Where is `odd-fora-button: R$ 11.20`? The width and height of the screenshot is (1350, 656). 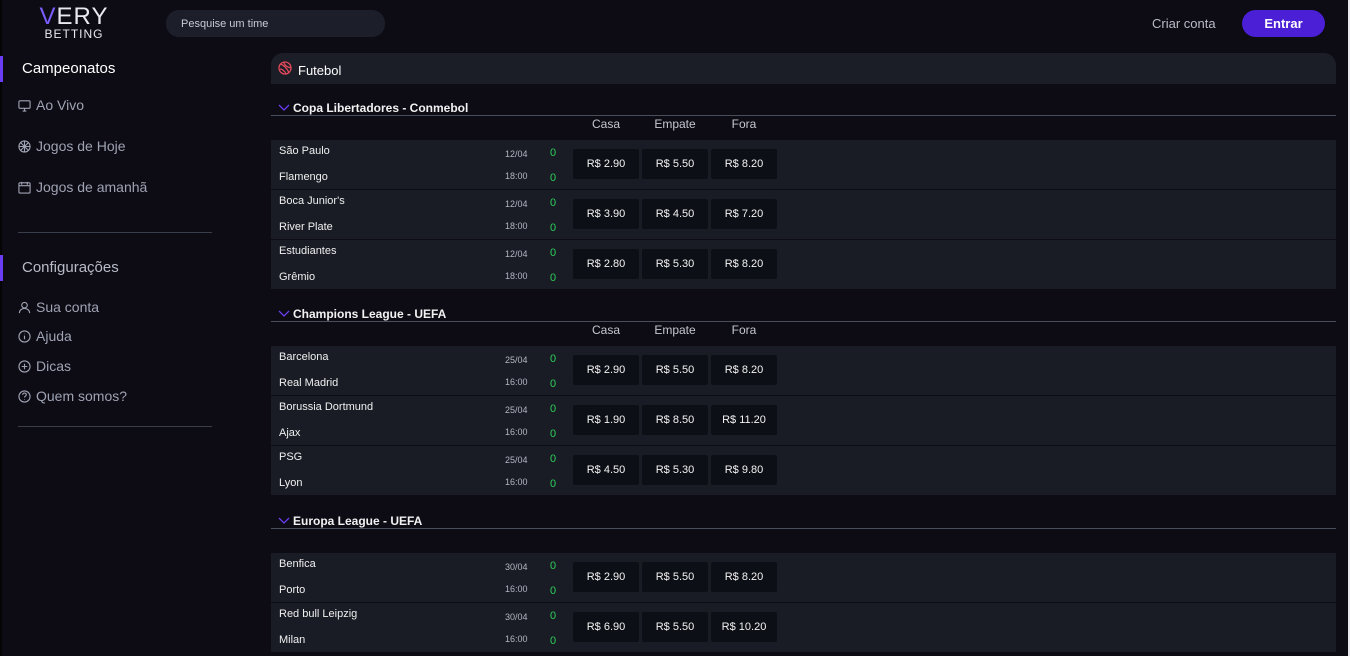
odd-fora-button: R$ 11.20 is located at coordinates (744, 420).